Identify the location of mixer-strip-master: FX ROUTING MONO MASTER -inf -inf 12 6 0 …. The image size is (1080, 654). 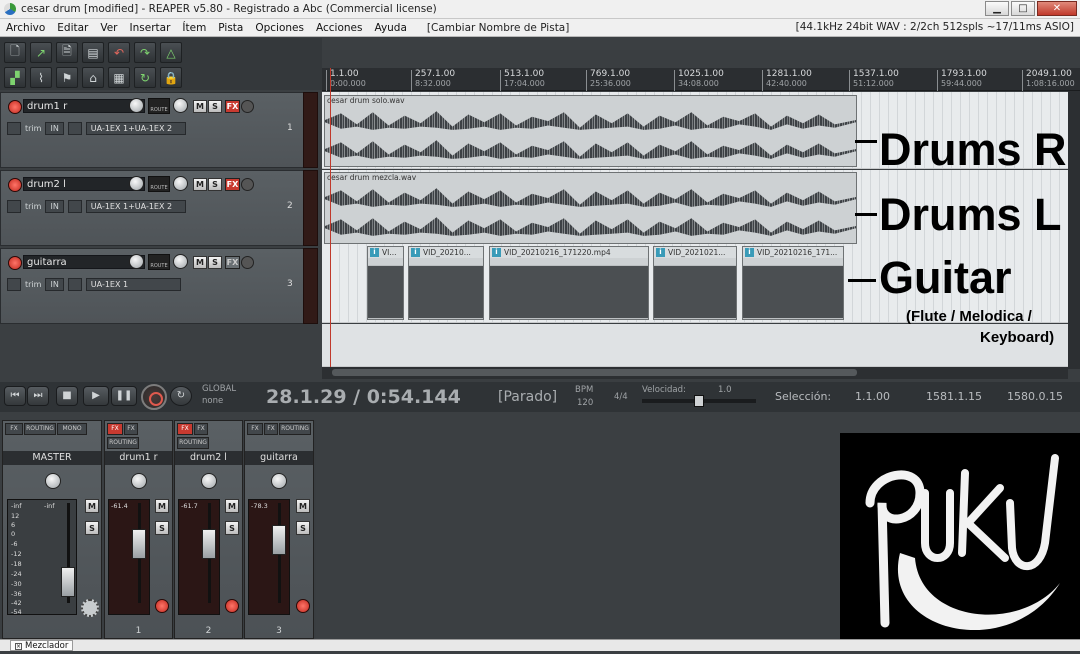
(52, 529).